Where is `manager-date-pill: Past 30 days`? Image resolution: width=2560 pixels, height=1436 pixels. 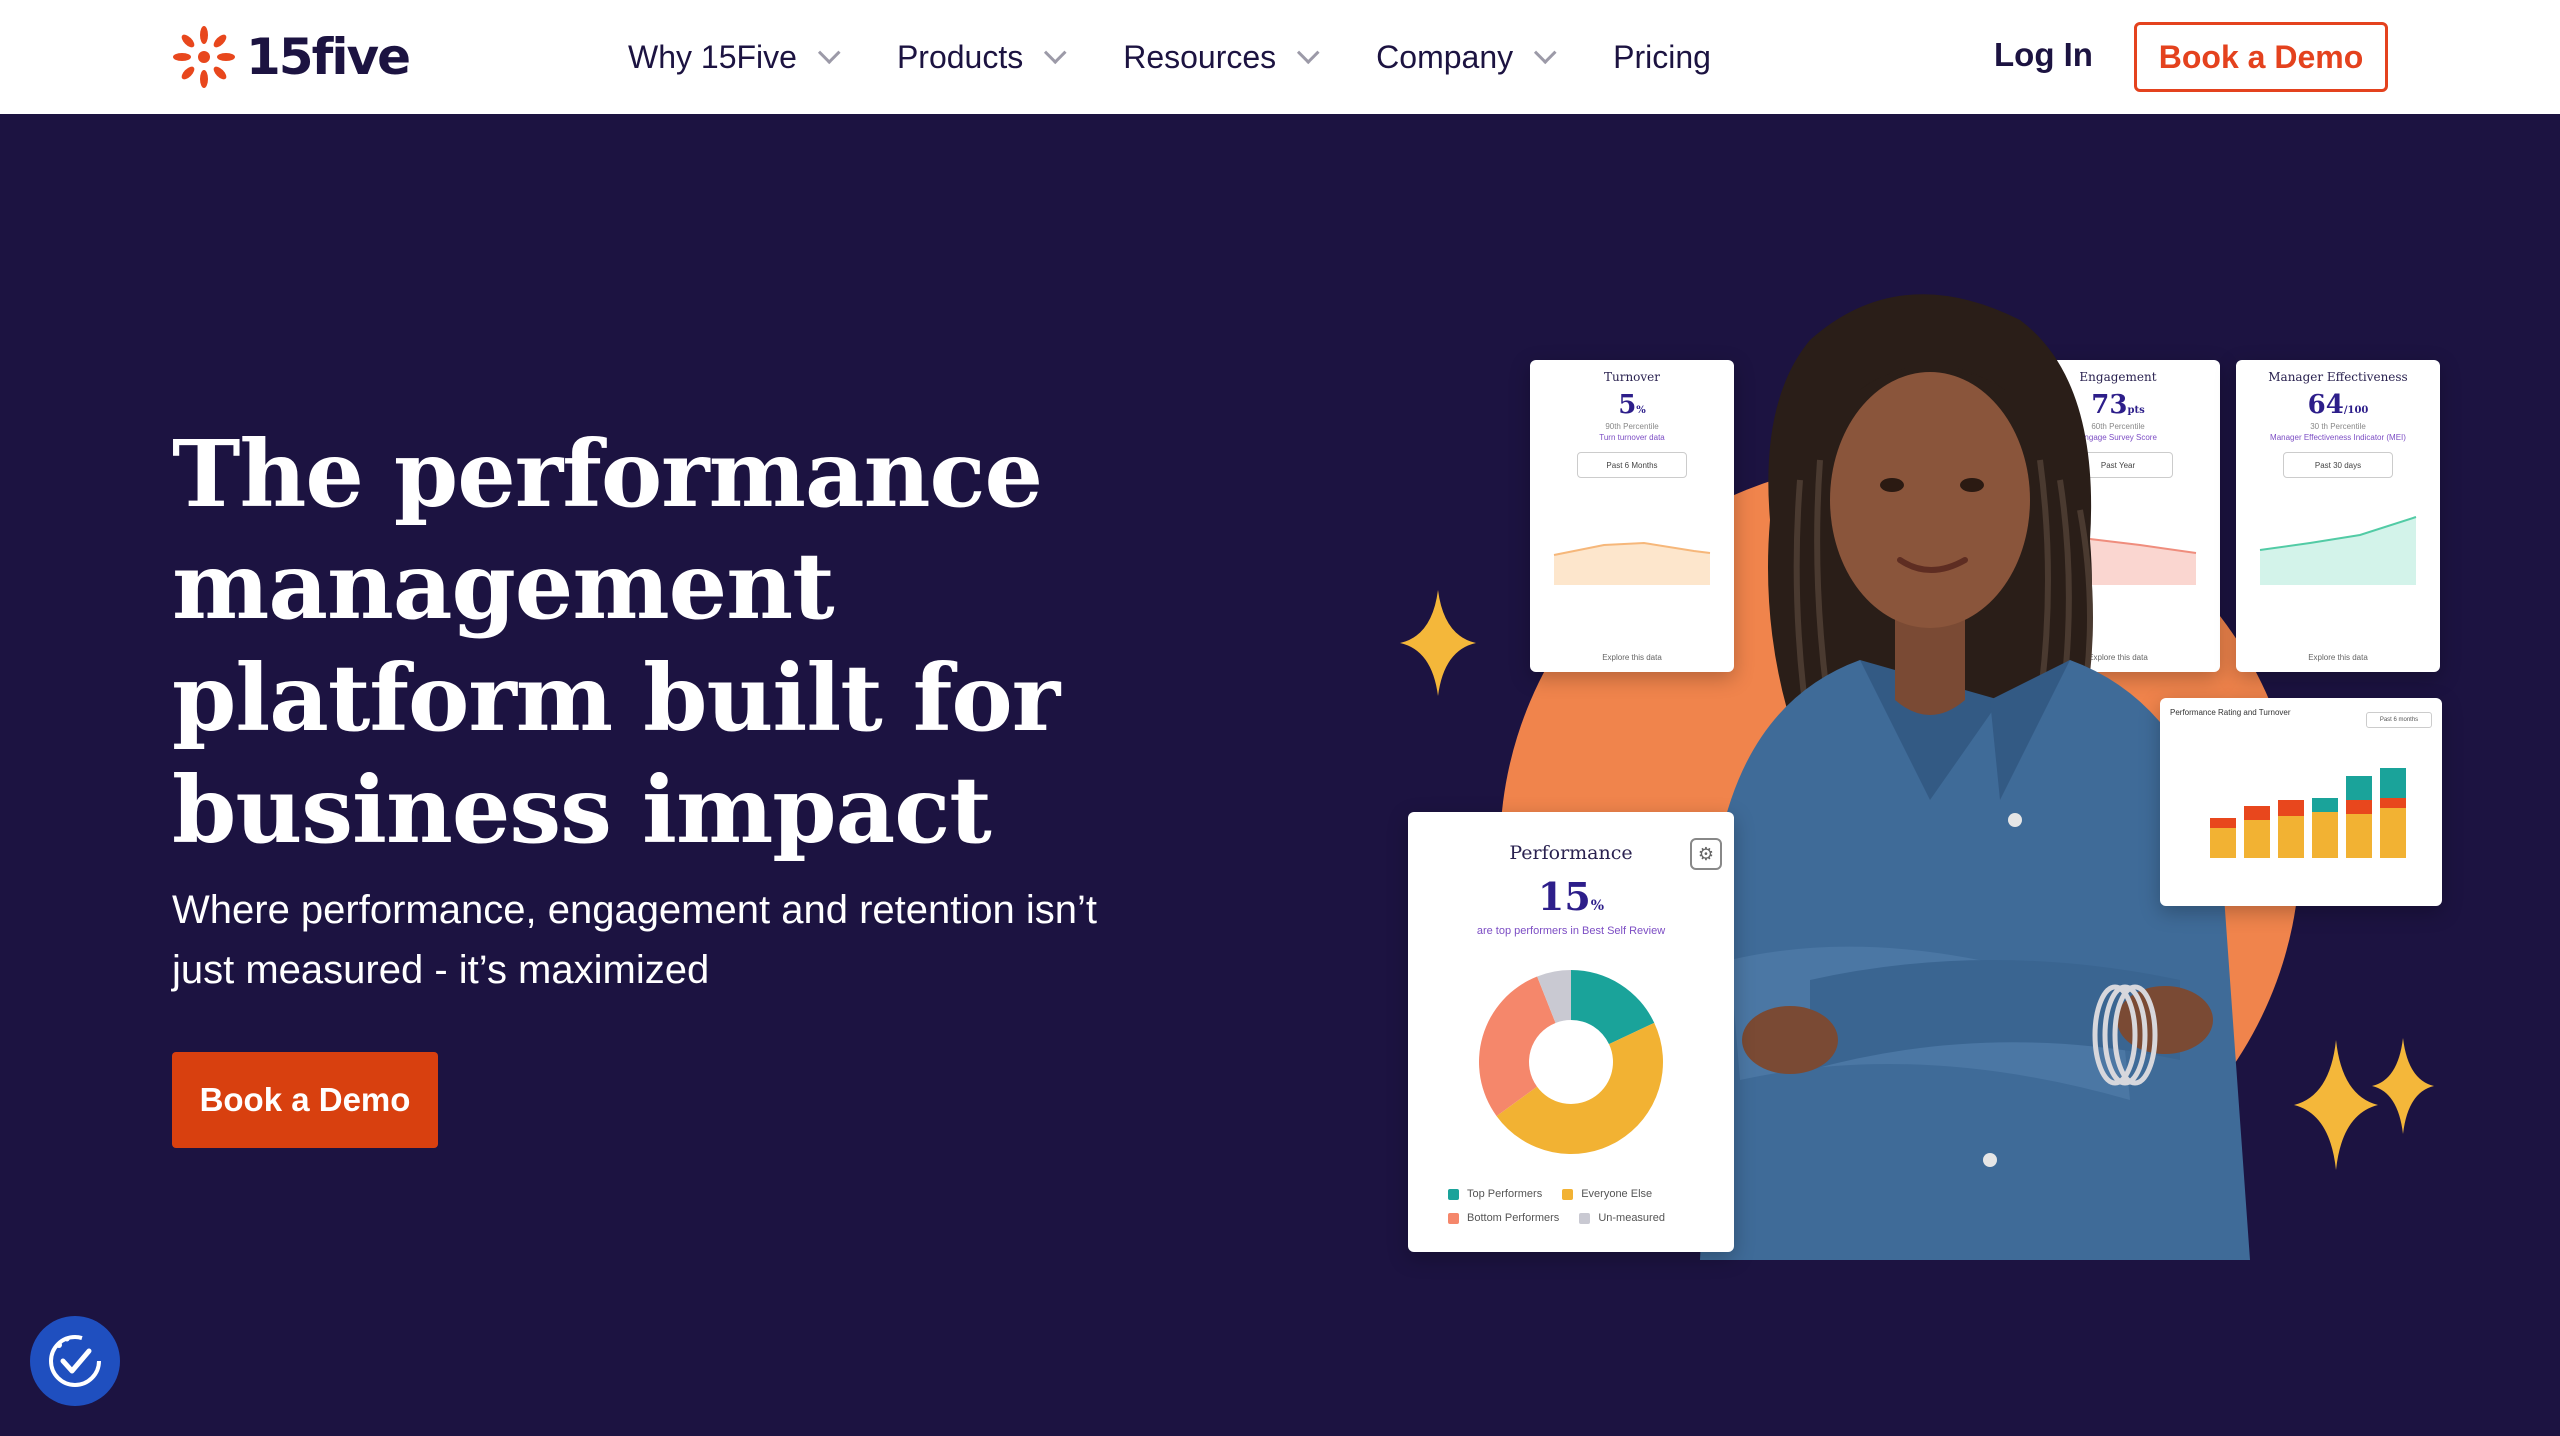 manager-date-pill: Past 30 days is located at coordinates (2338, 465).